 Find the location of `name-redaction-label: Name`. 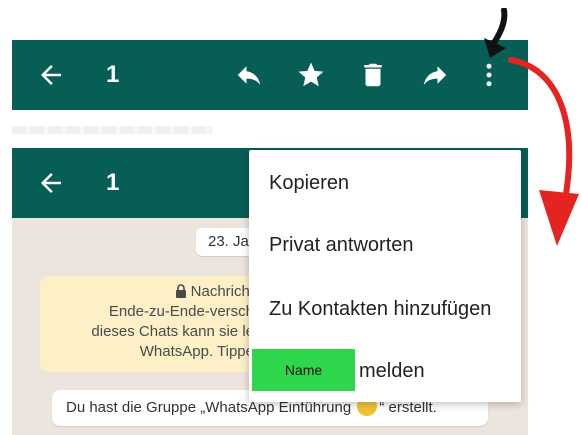

name-redaction-label: Name is located at coordinates (303, 370).